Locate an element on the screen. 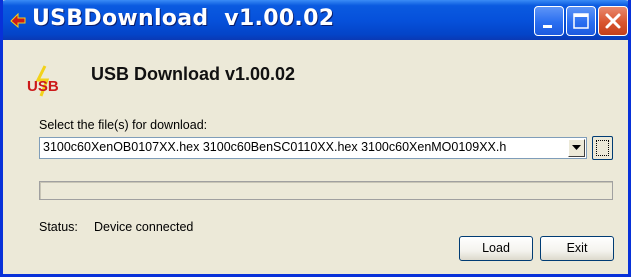  dropdown-button is located at coordinates (576, 148).